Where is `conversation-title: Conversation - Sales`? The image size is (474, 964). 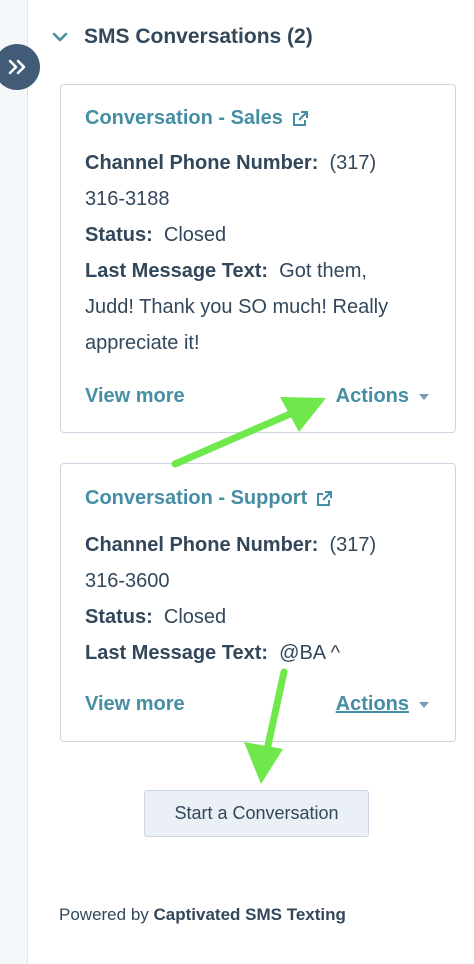
conversation-title: Conversation - Sales is located at coordinates (184, 118).